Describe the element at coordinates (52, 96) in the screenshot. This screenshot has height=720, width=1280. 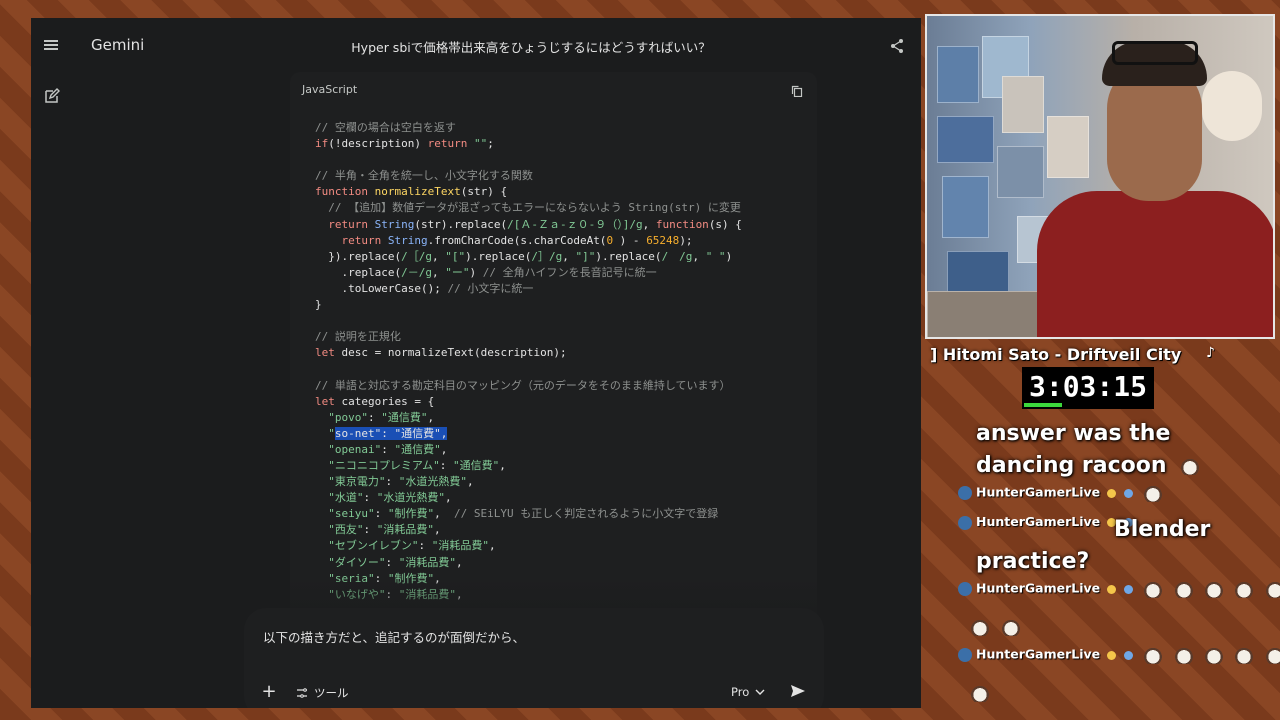
I see `new-chat-icon` at that location.